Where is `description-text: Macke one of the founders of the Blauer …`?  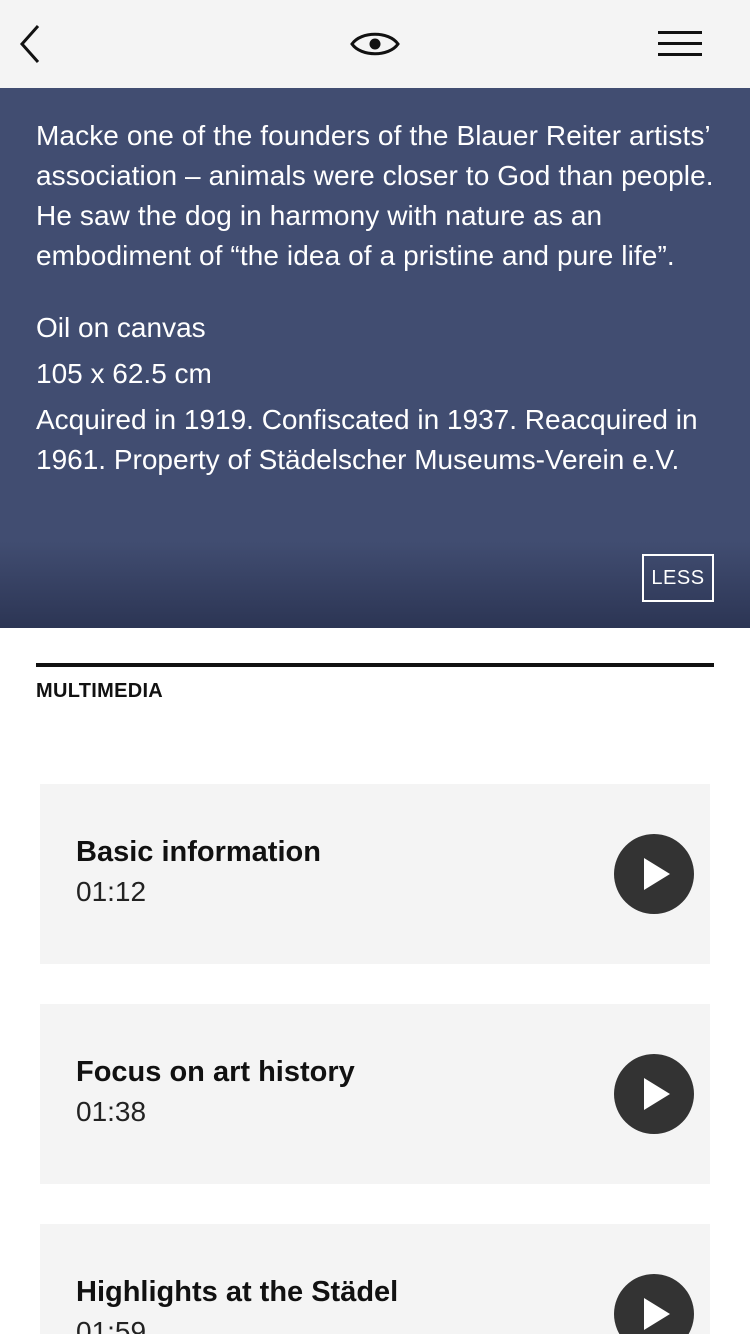 description-text: Macke one of the founders of the Blauer … is located at coordinates (381, 182).